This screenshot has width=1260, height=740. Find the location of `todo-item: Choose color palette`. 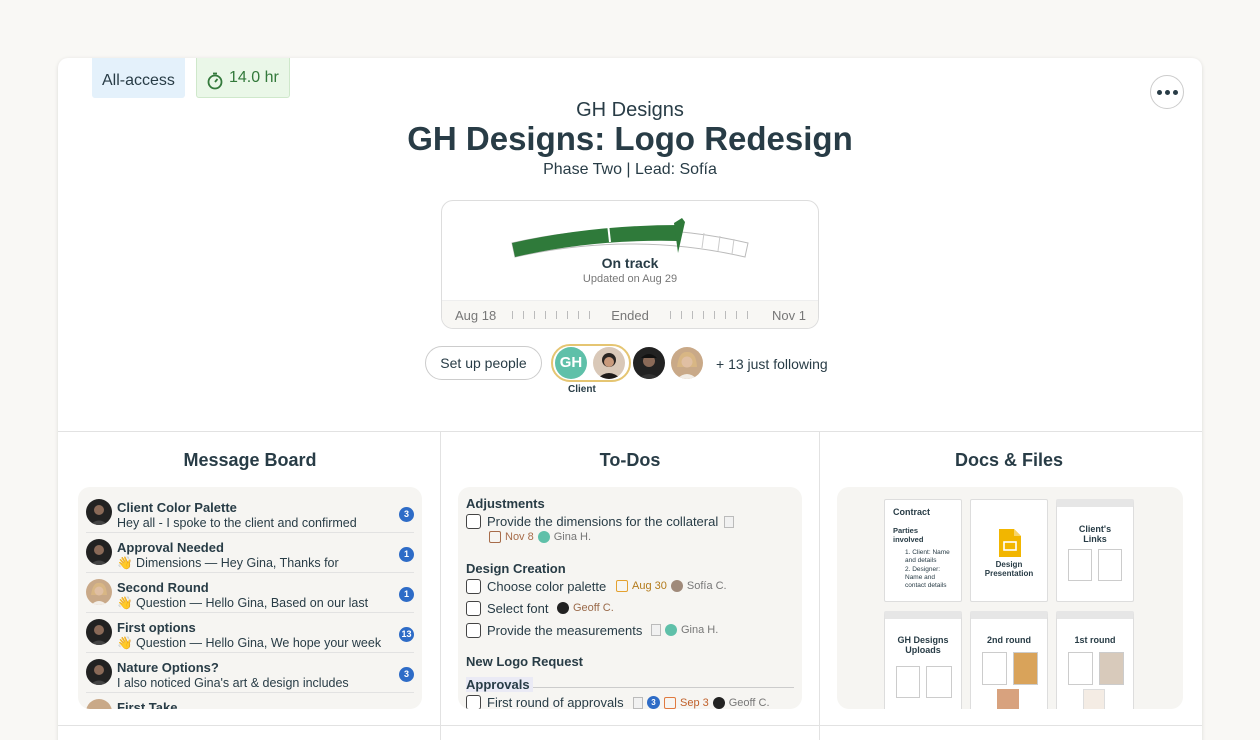

todo-item: Choose color palette is located at coordinates (536, 586).